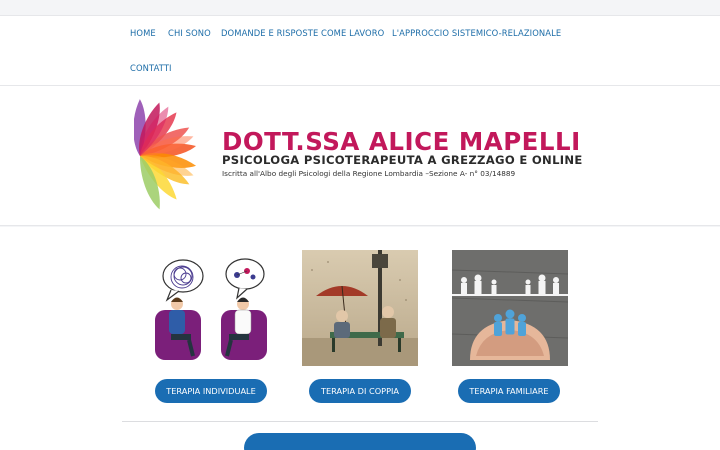 The image size is (720, 450). I want to click on top-strip, so click(360, 8).